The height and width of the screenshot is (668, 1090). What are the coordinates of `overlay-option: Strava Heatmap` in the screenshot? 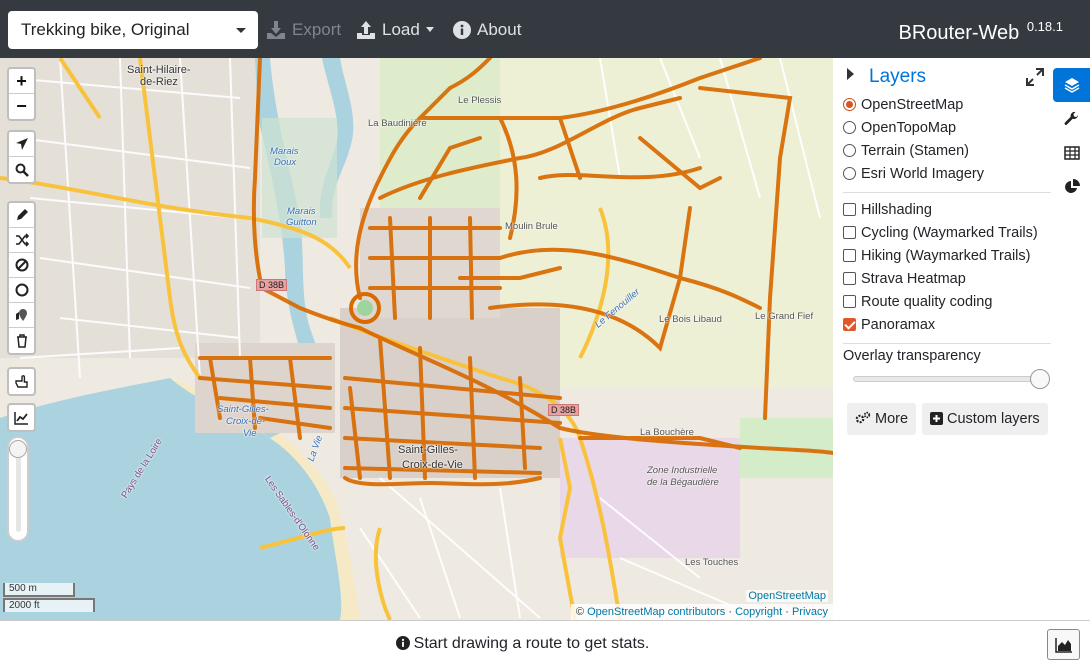 It's located at (948, 279).